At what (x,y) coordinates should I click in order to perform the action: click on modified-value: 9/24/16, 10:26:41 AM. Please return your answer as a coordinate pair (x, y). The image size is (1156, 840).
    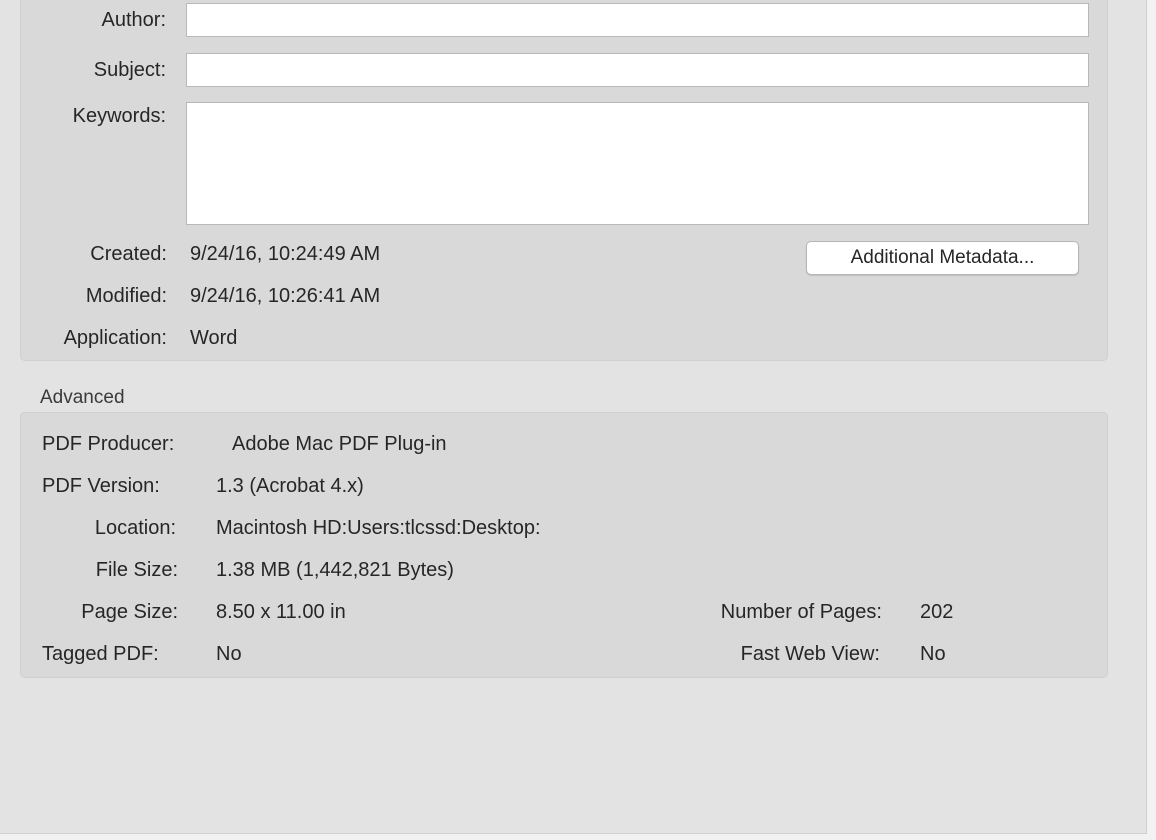
    Looking at the image, I should click on (285, 296).